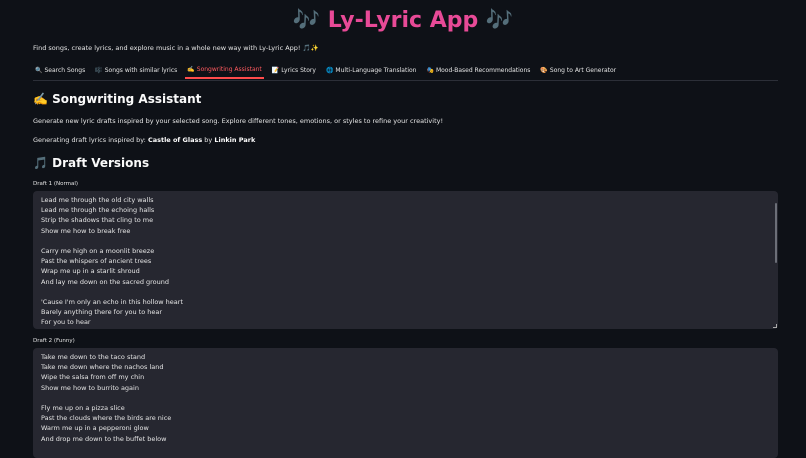 The height and width of the screenshot is (458, 806). I want to click on lyric-line: Fly me up on a pizza slice, so click(83, 407).